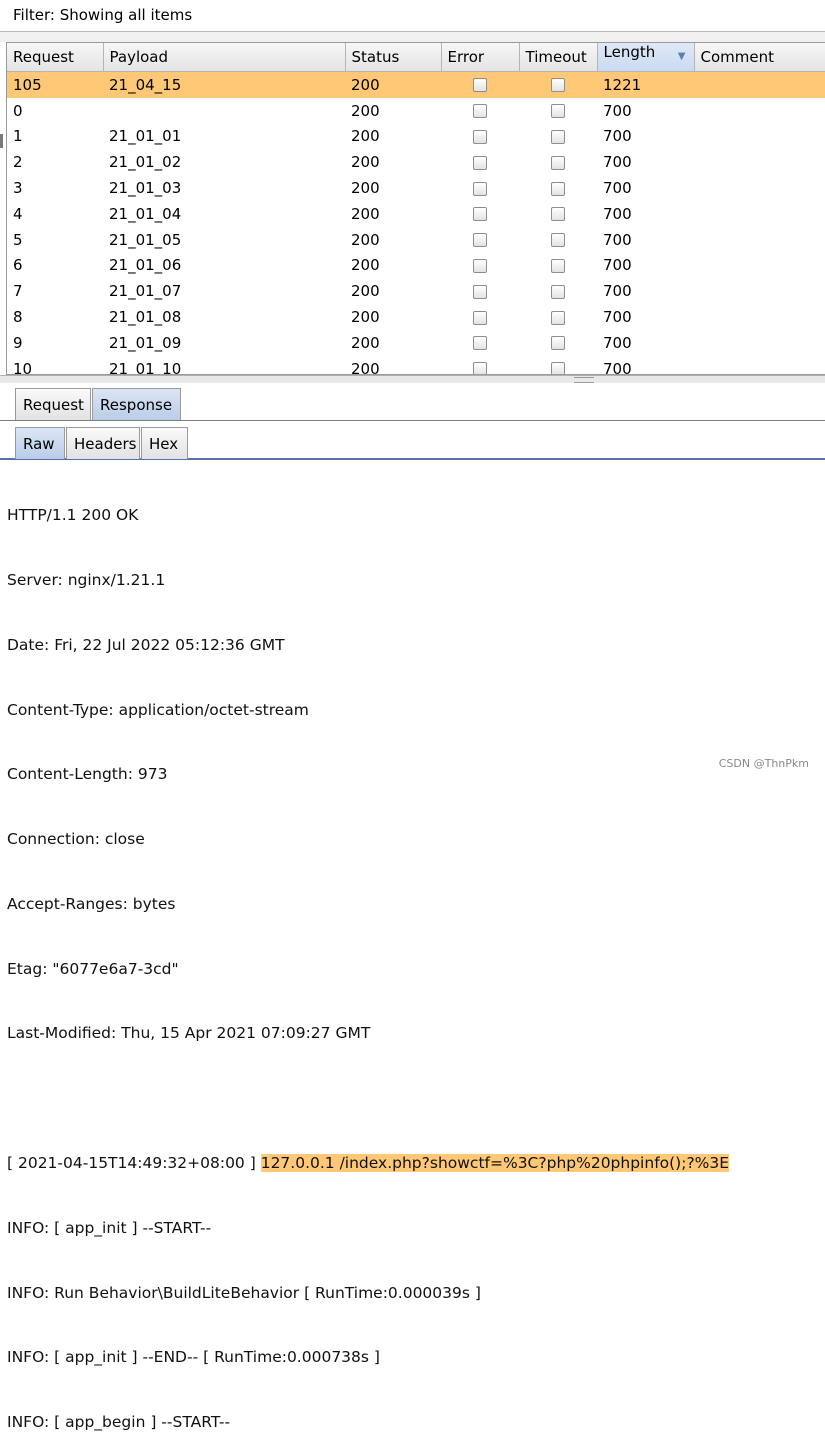 The image size is (825, 1455). Describe the element at coordinates (119, 1422) in the screenshot. I see `log-line: INFO: [ app_begin ] --START--` at that location.